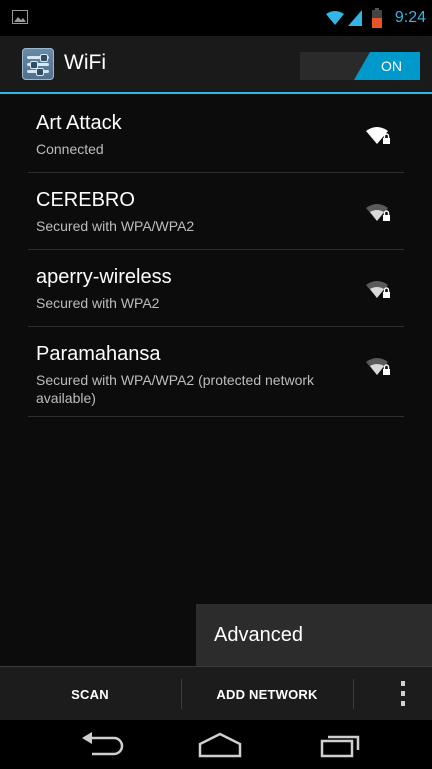 Image resolution: width=432 pixels, height=769 pixels. What do you see at coordinates (104, 277) in the screenshot?
I see `network-name: aperry-wireless` at bounding box center [104, 277].